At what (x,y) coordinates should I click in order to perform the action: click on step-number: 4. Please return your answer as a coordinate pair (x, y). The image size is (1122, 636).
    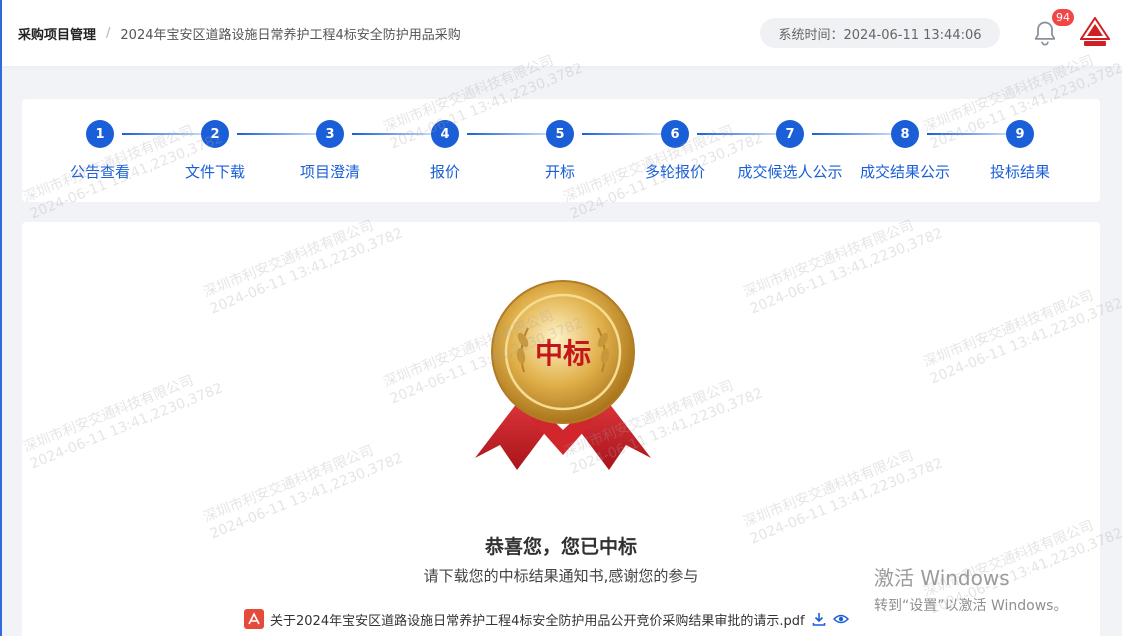
    Looking at the image, I should click on (445, 134).